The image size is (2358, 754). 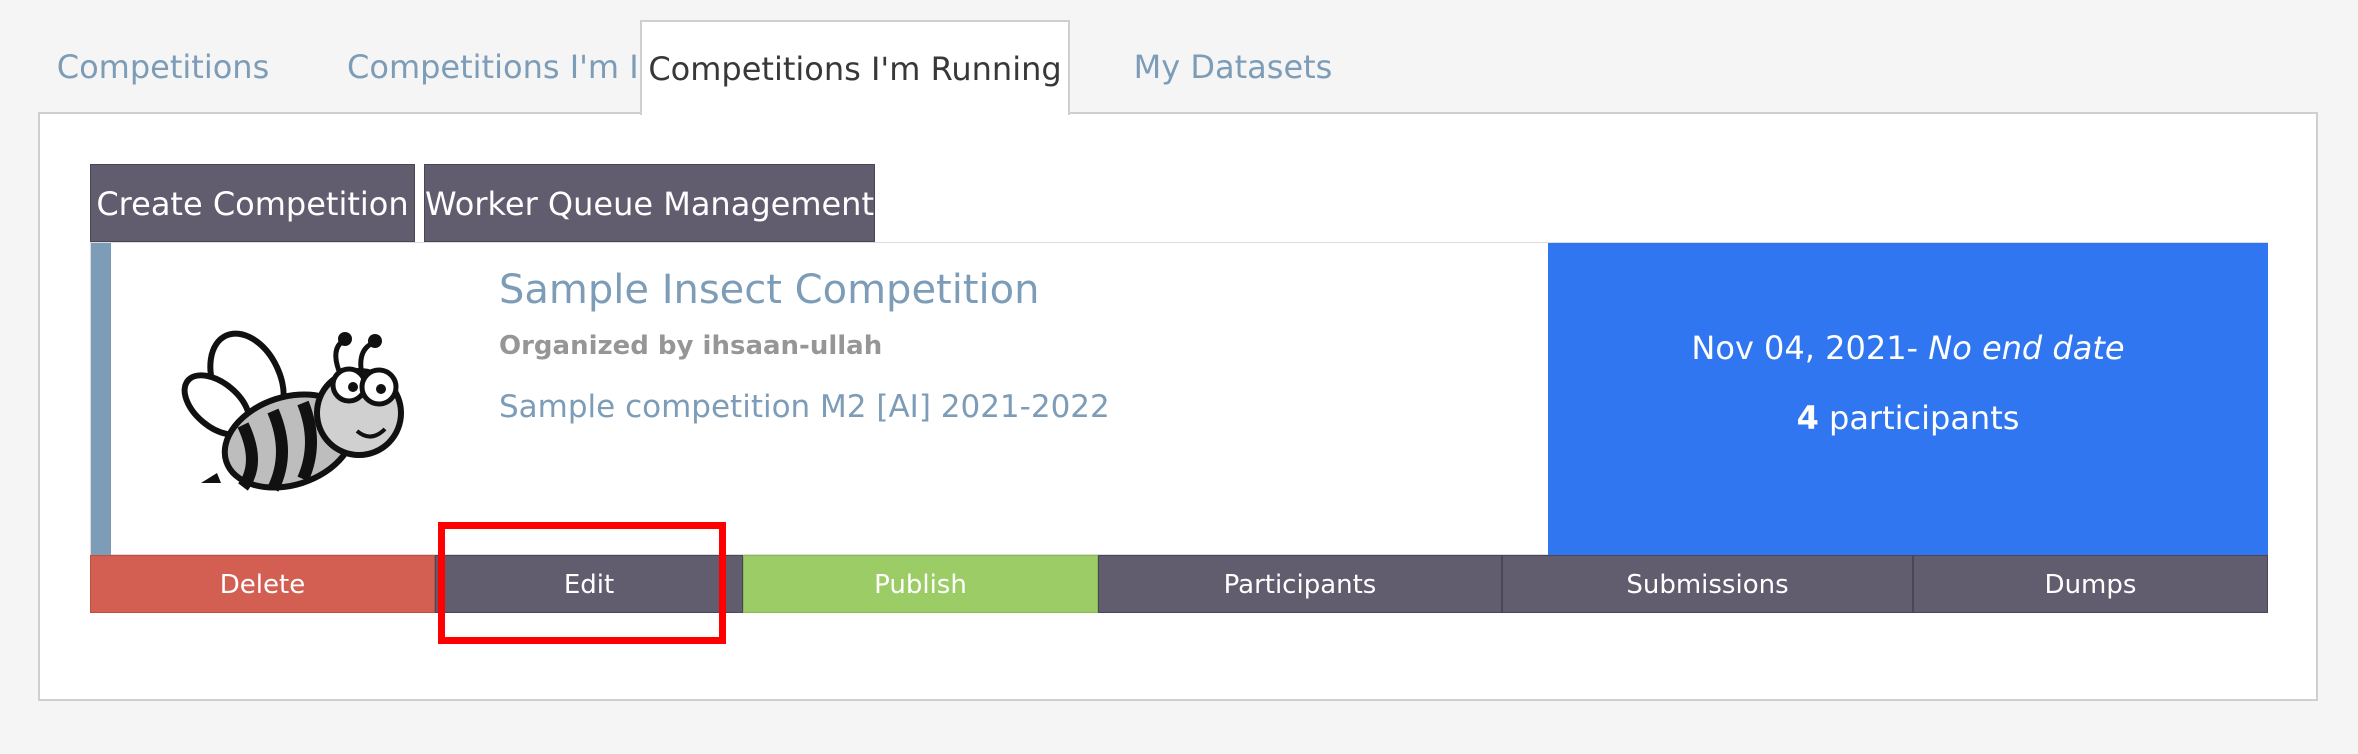 What do you see at coordinates (649, 203) in the screenshot?
I see `worker-queue-management-button: Worker Queue Management` at bounding box center [649, 203].